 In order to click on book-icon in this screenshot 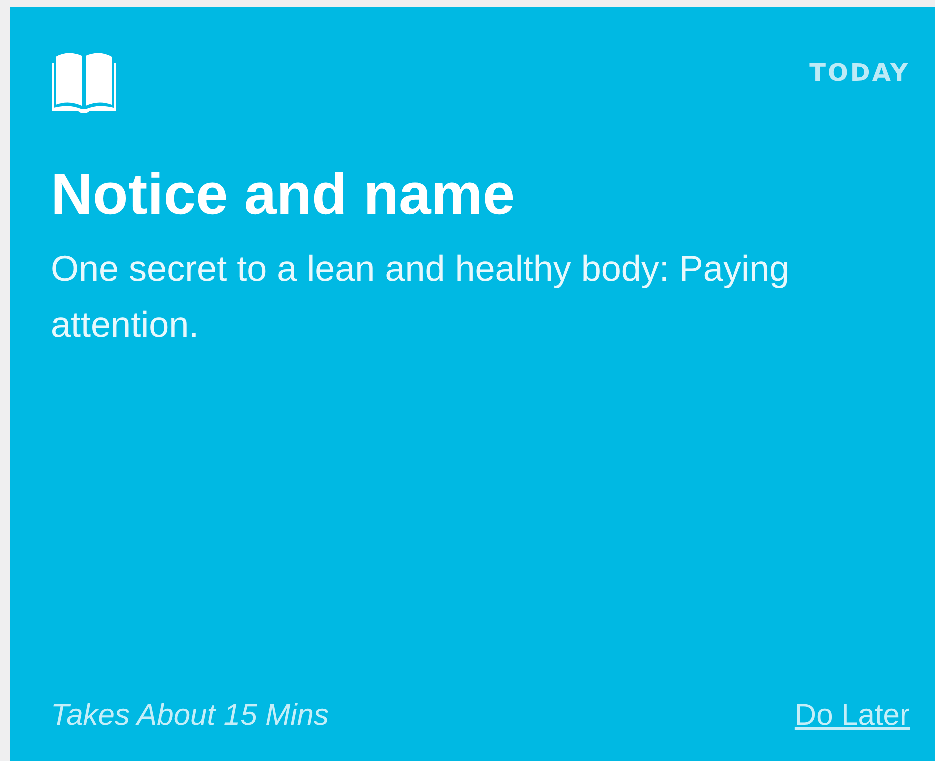, I will do `click(84, 82)`.